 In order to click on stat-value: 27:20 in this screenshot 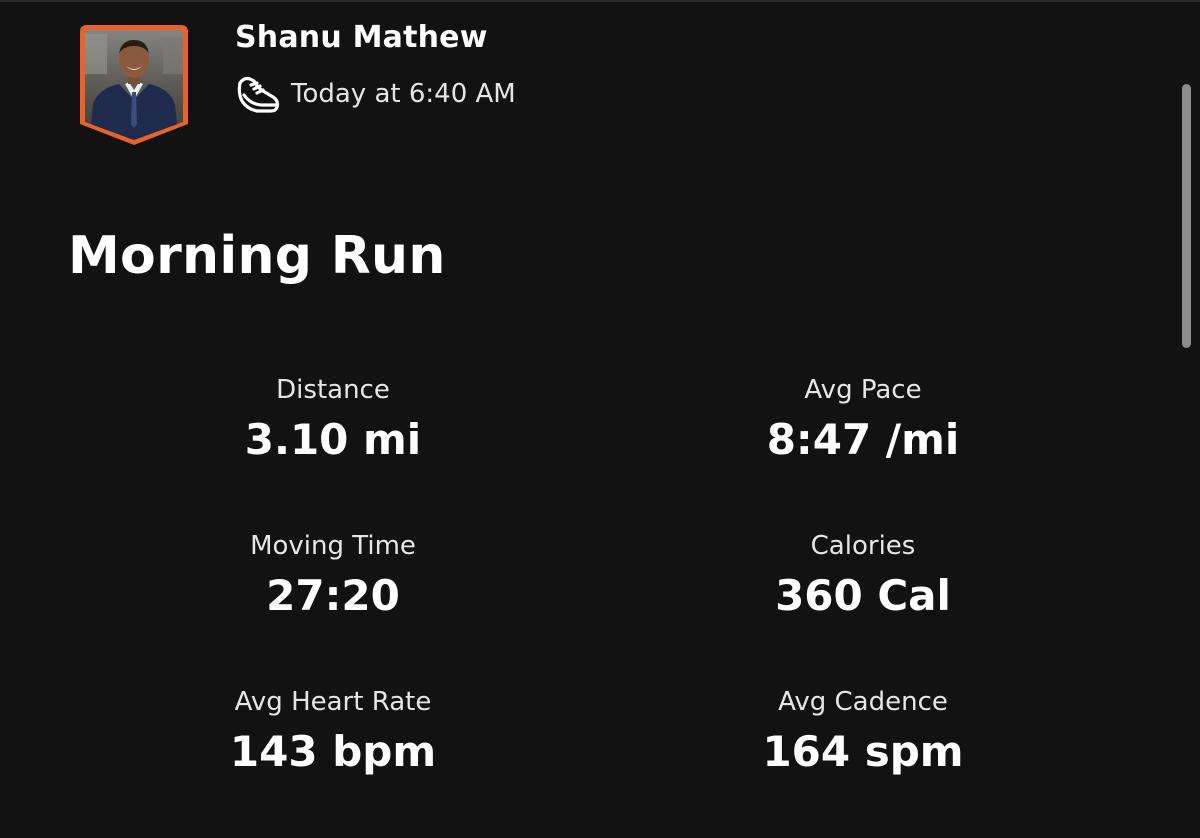, I will do `click(333, 595)`.